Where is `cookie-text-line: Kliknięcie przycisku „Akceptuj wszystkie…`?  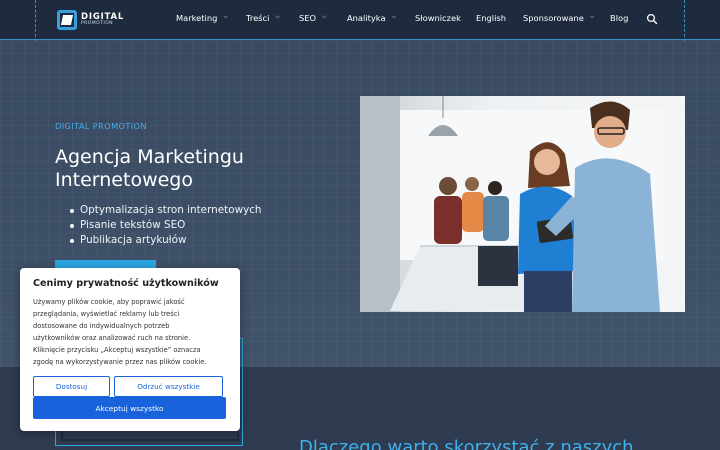 cookie-text-line: Kliknięcie przycisku „Akceptuj wszystkie… is located at coordinates (117, 350).